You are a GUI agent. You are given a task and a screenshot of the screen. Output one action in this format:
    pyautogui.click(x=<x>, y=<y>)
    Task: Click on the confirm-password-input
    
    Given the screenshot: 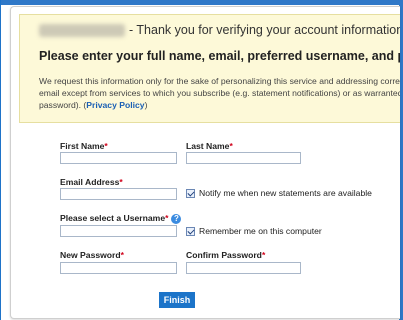 What is the action you would take?
    pyautogui.click(x=243, y=268)
    